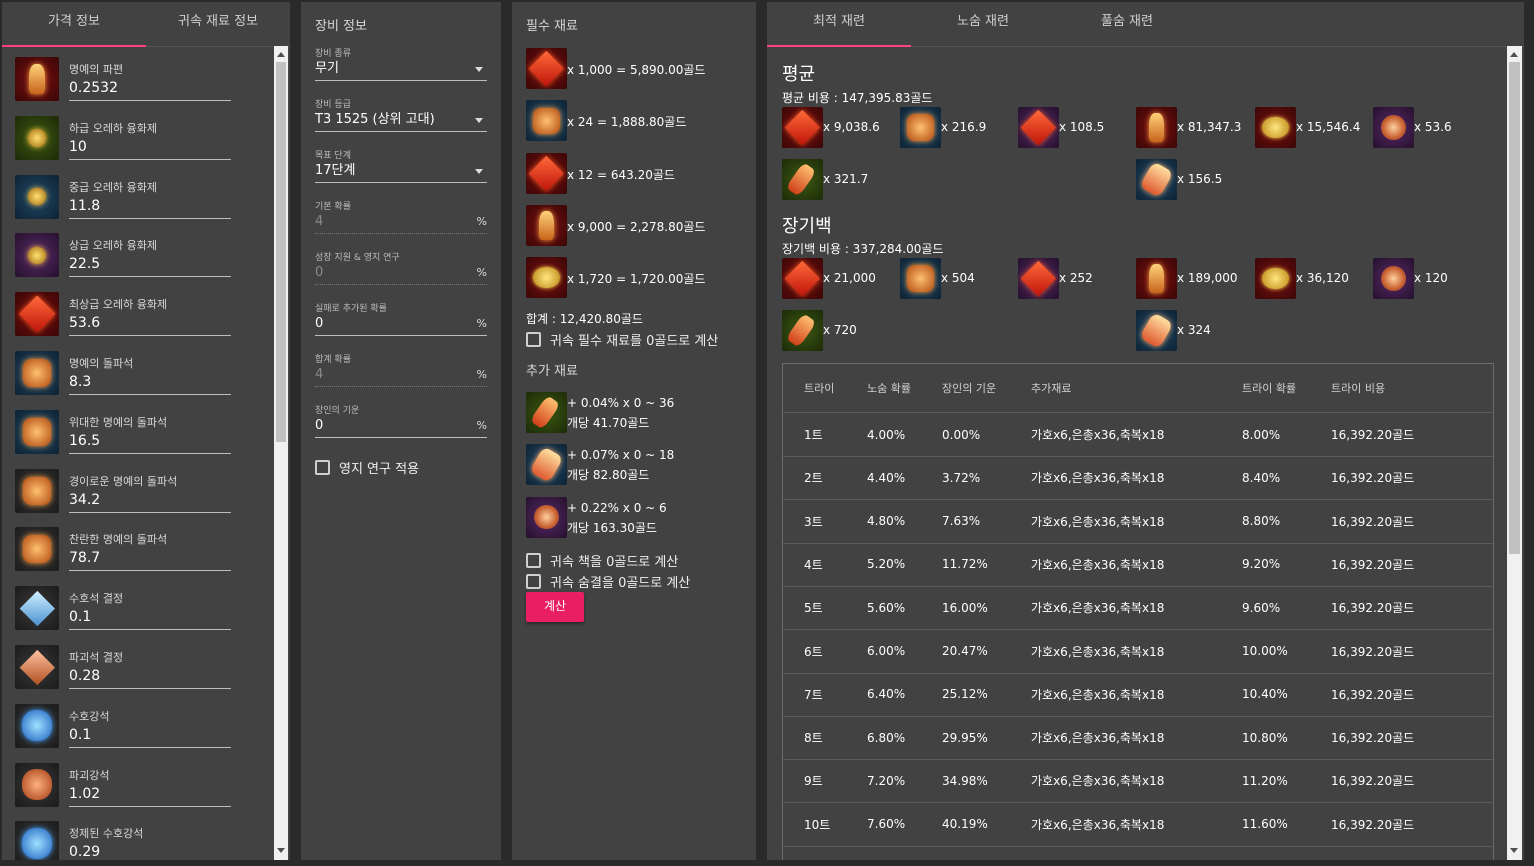 The height and width of the screenshot is (866, 1534). I want to click on breath-free-checkbox: 귀속 숨결을 0골드로 계산, so click(608, 581).